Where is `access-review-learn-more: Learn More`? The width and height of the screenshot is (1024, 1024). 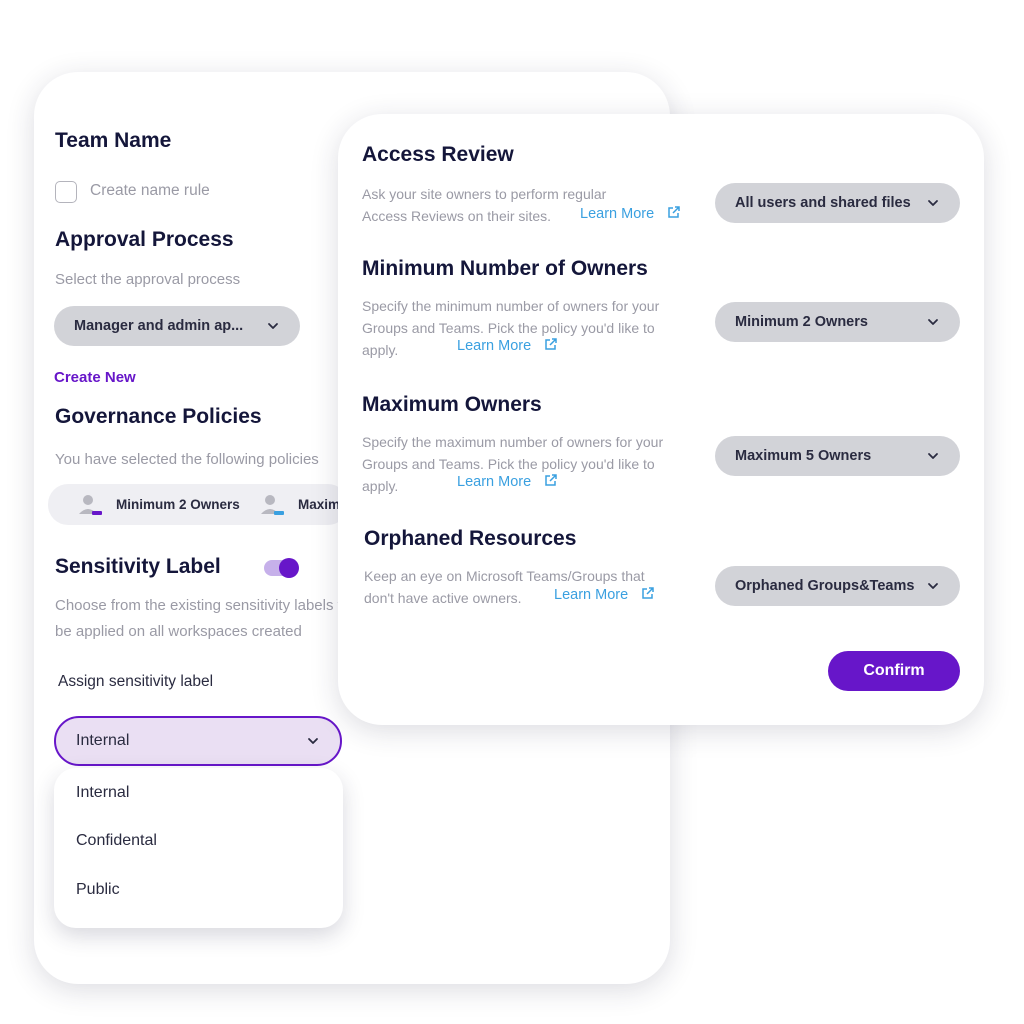 access-review-learn-more: Learn More is located at coordinates (630, 214).